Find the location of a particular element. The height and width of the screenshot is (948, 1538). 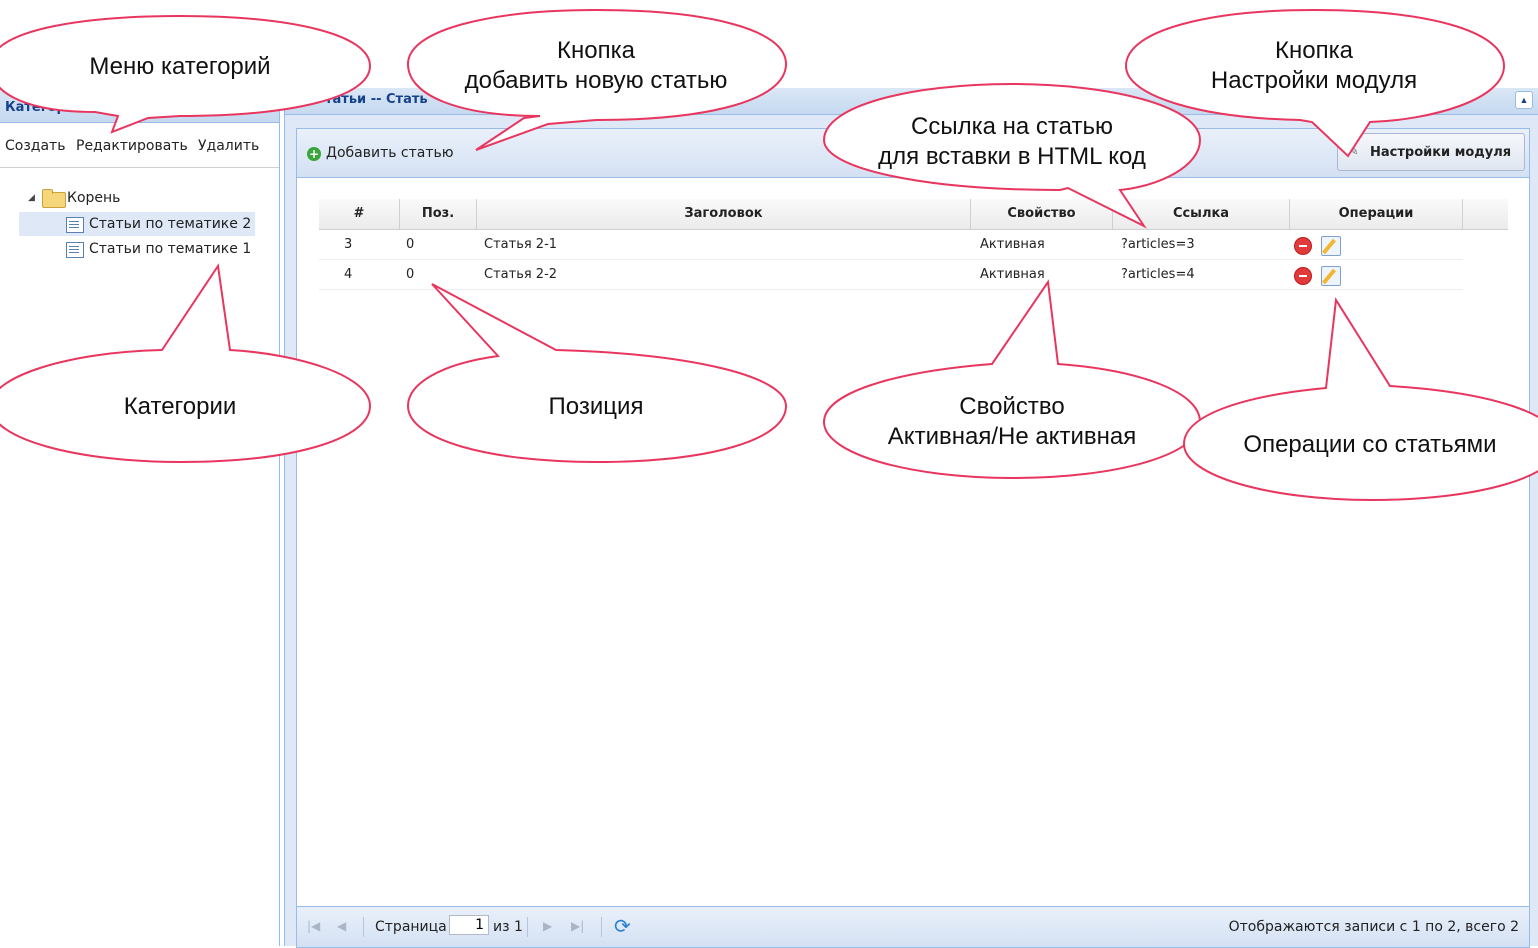

callout-line: Активная/Не активная is located at coordinates (1012, 436).